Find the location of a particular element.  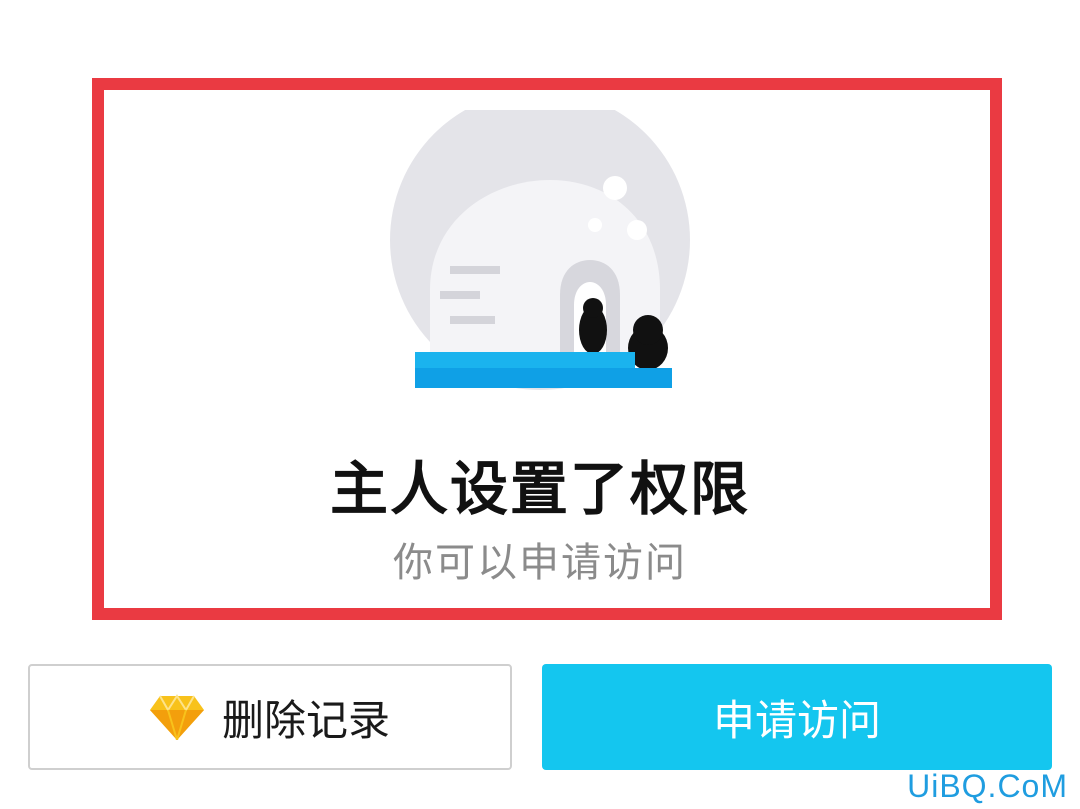

apply-access-button: 申请访问 is located at coordinates (797, 717).